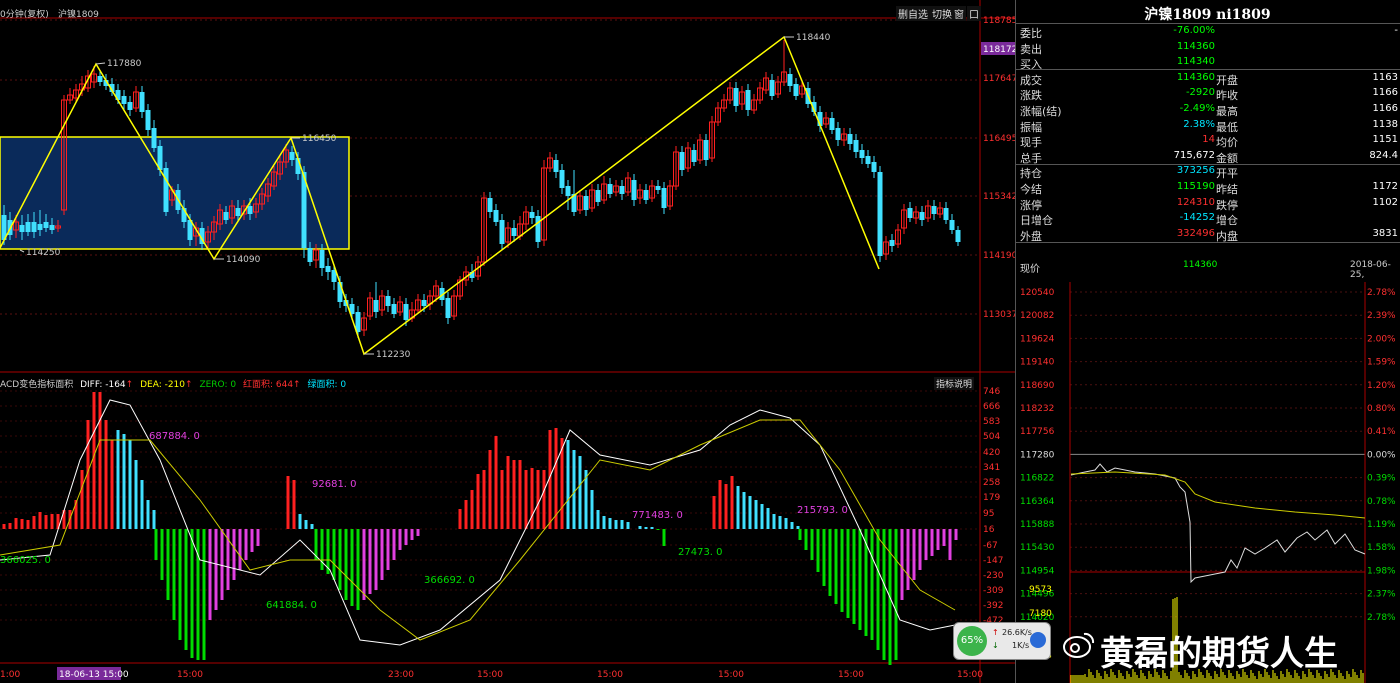  I want to click on indicator-help-button: 指标说明, so click(954, 383).